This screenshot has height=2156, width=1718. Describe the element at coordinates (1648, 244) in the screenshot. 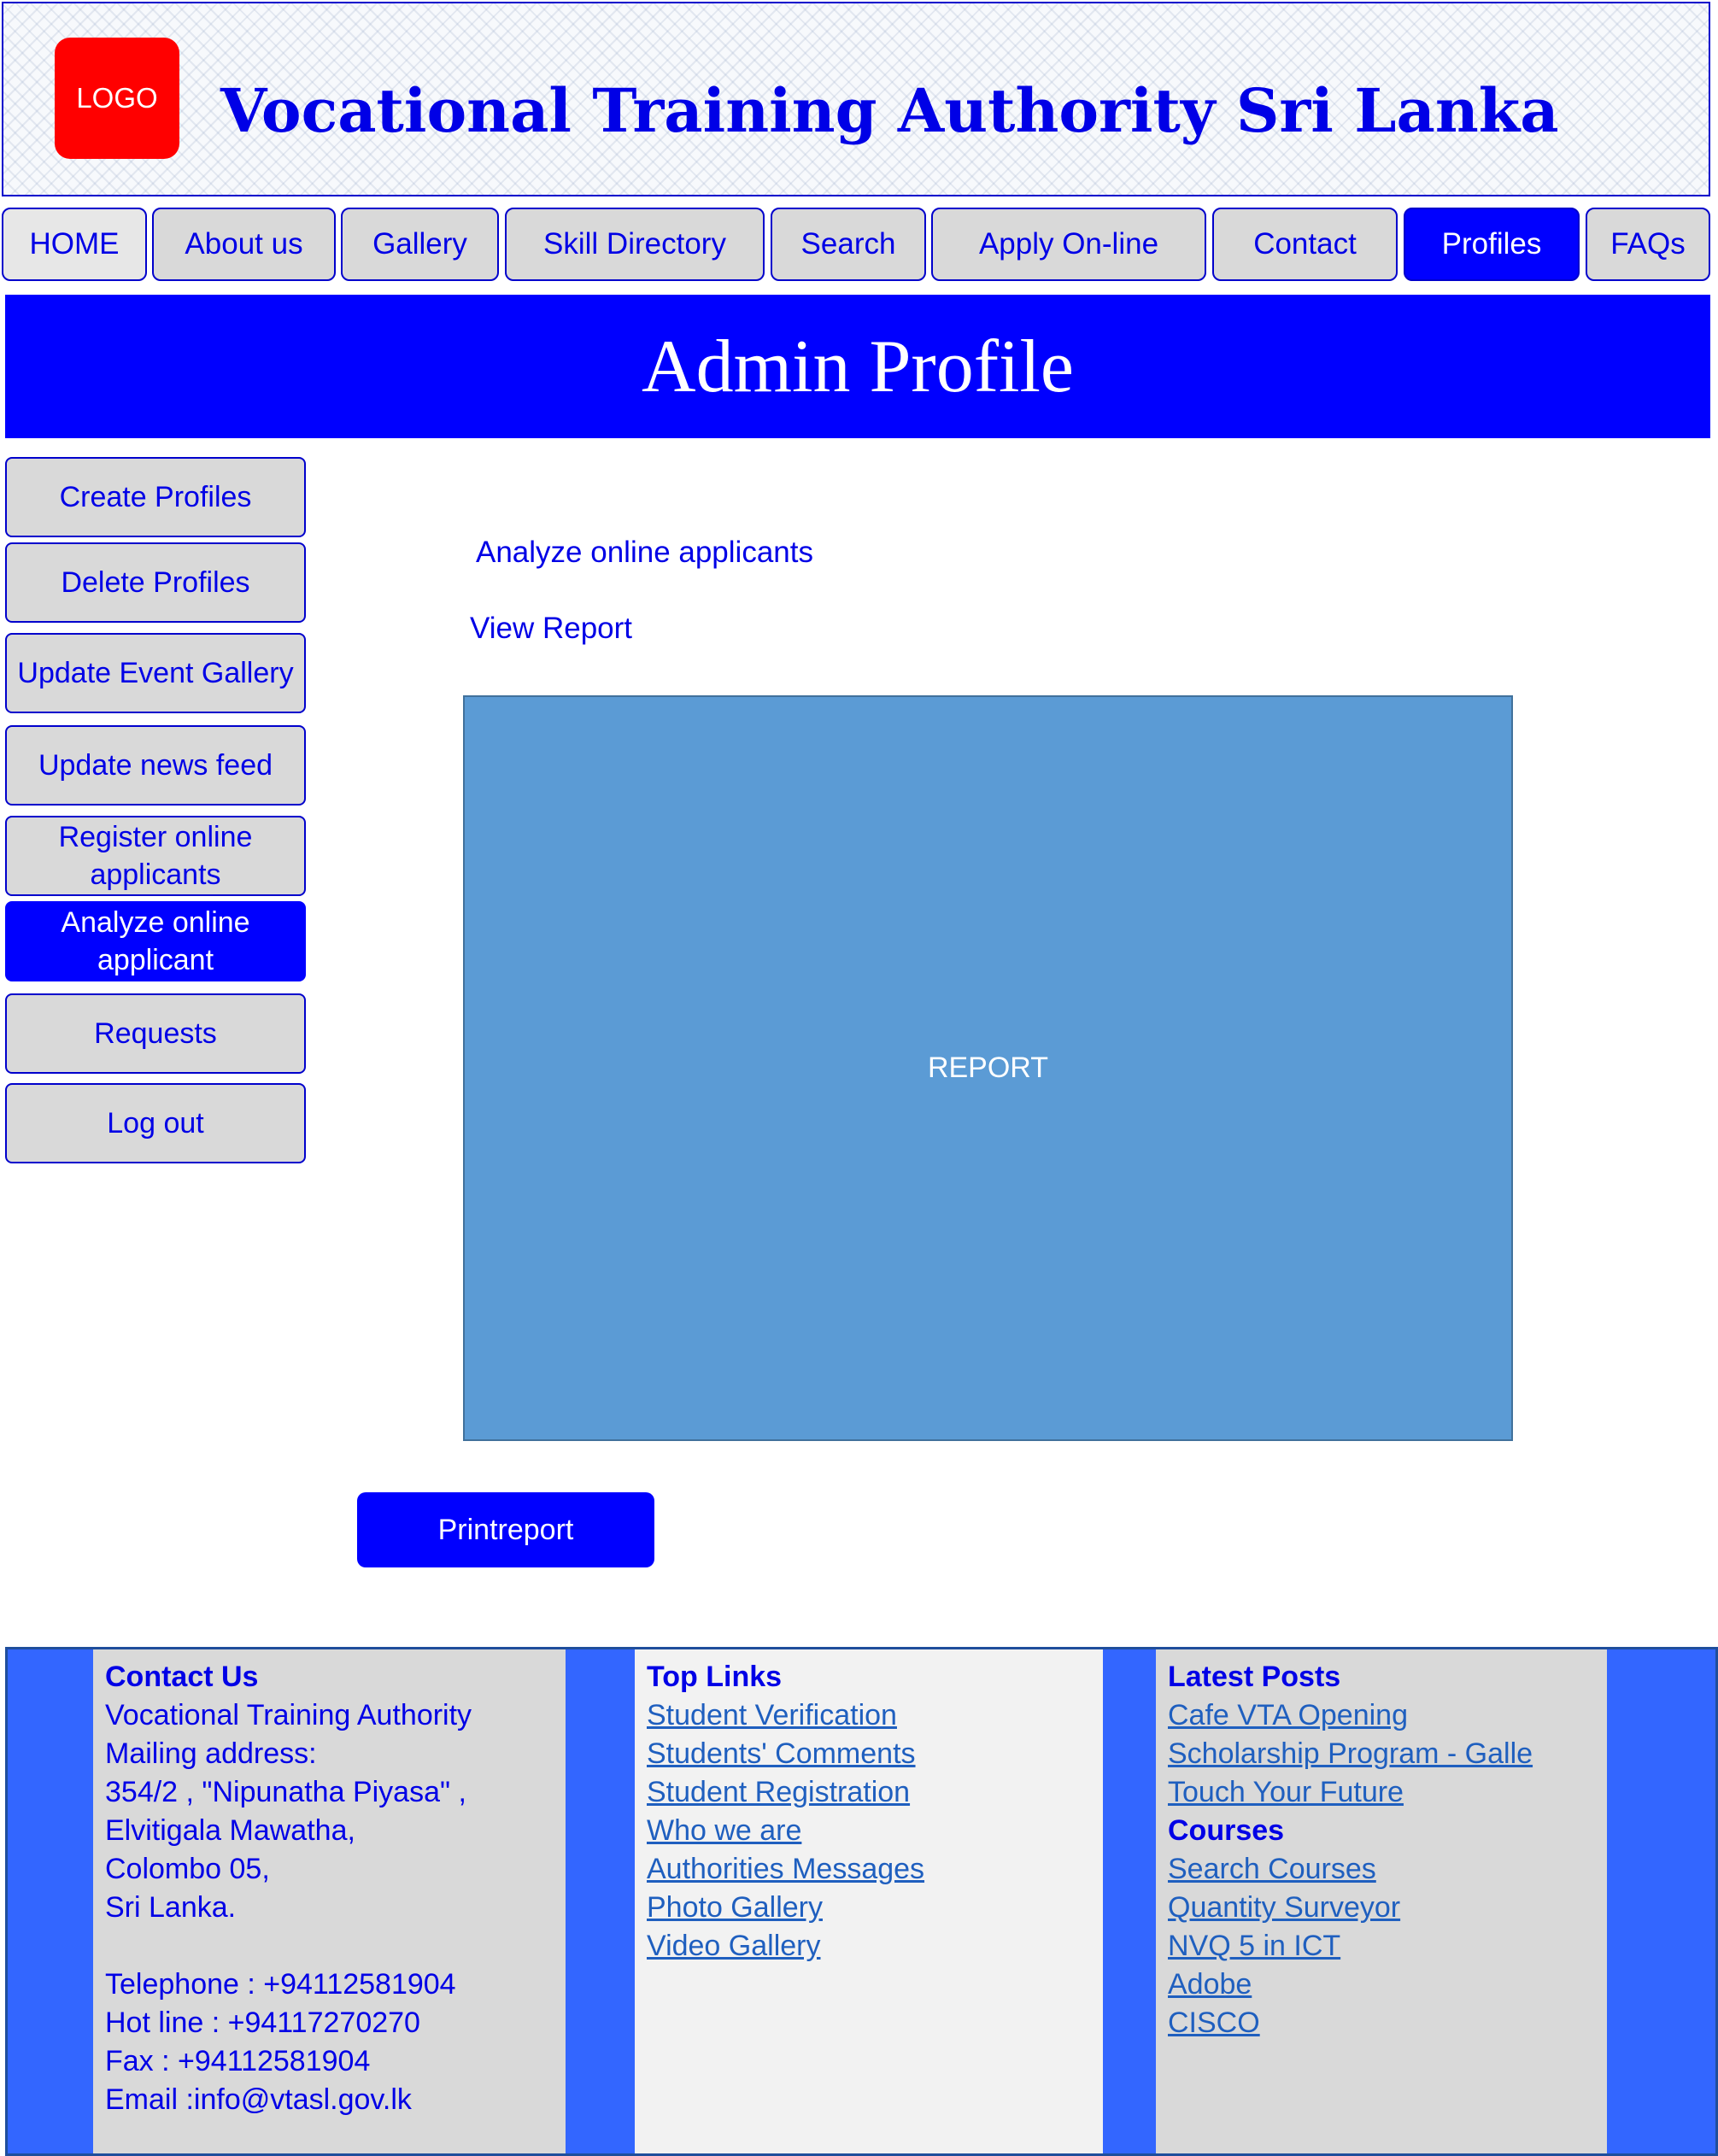

I see `nav-faqs: FAQs` at that location.